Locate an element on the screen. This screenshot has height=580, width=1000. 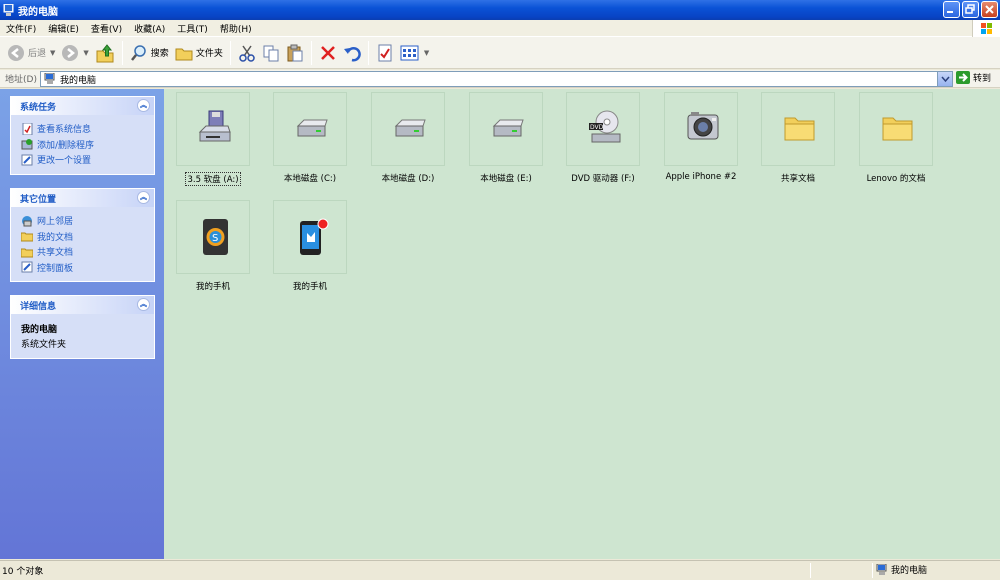
object-count: 10 个对象 is located at coordinates (23, 572).